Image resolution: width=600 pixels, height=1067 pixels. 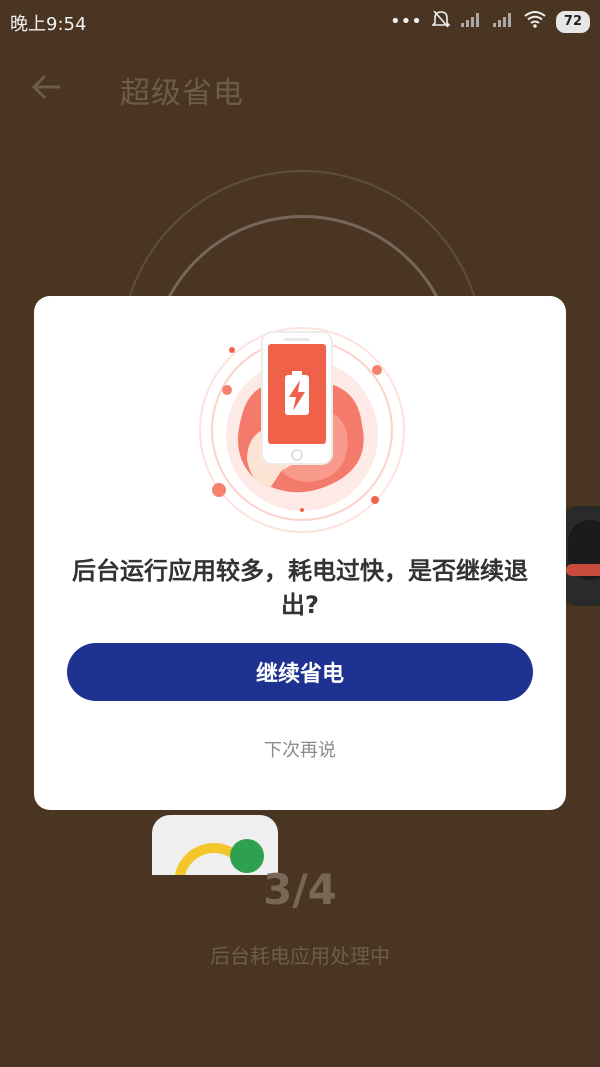 I want to click on dialog-message: 后台运行应用较多，耗电过快，是否继续退出?, so click(x=300, y=588).